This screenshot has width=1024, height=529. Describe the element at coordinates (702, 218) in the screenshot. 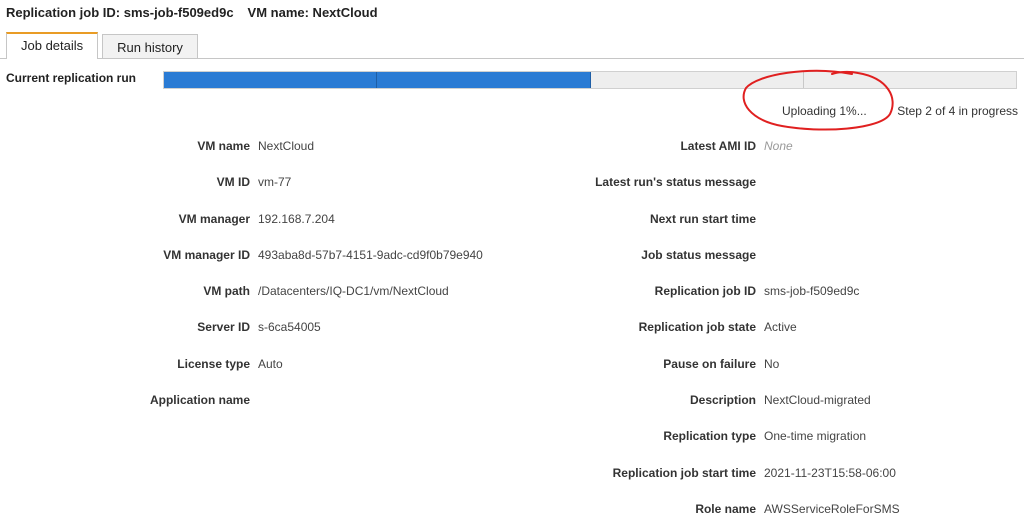

I see `detail-label: Next run start time` at that location.